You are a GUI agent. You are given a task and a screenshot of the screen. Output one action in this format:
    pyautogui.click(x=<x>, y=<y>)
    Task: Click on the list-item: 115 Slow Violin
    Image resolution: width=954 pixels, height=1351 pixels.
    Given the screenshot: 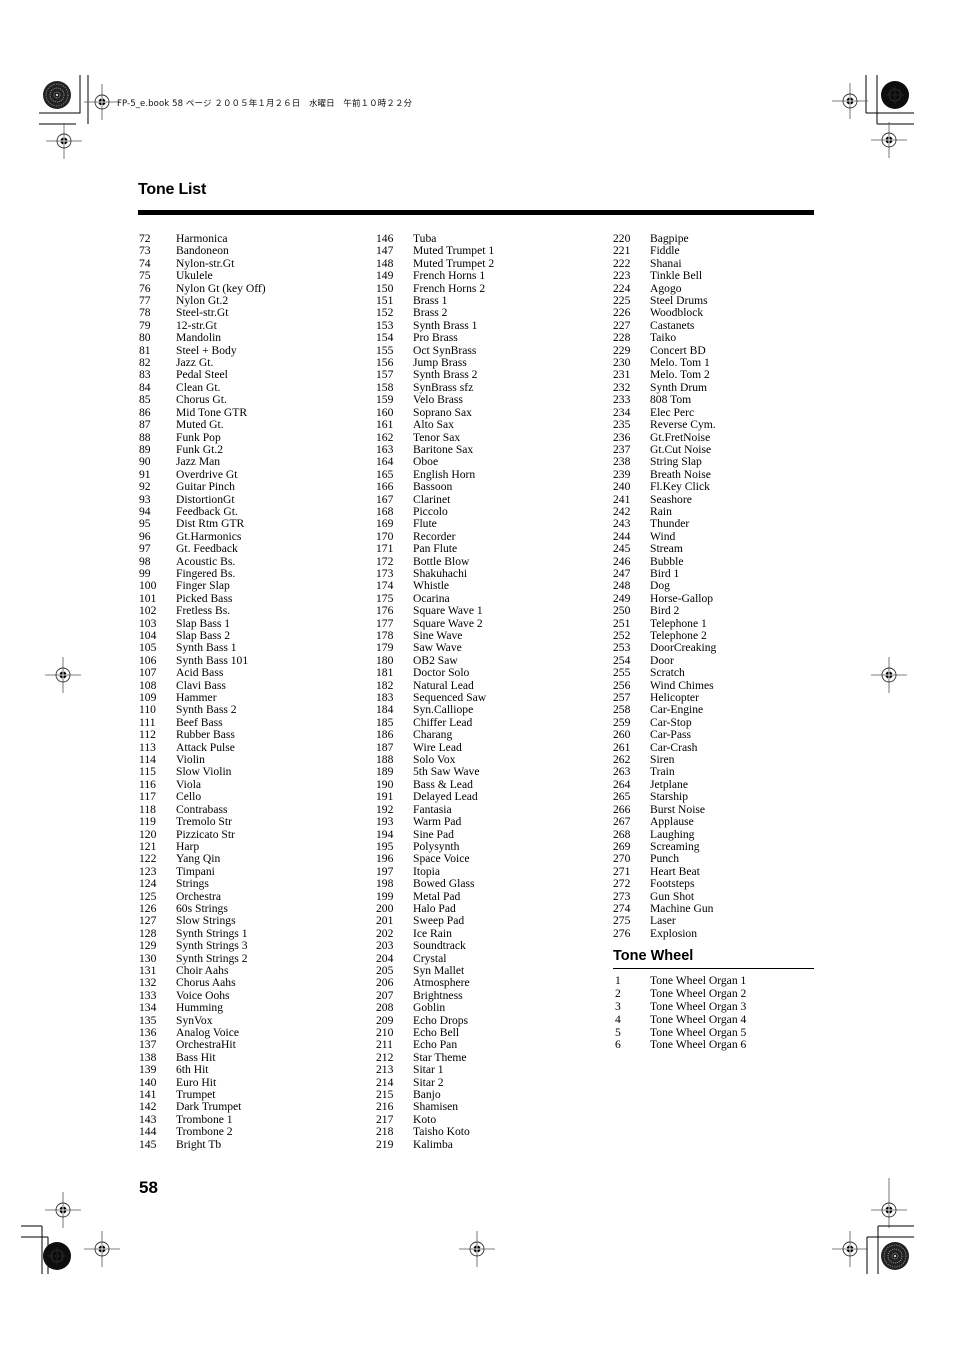 What is the action you would take?
    pyautogui.click(x=202, y=772)
    